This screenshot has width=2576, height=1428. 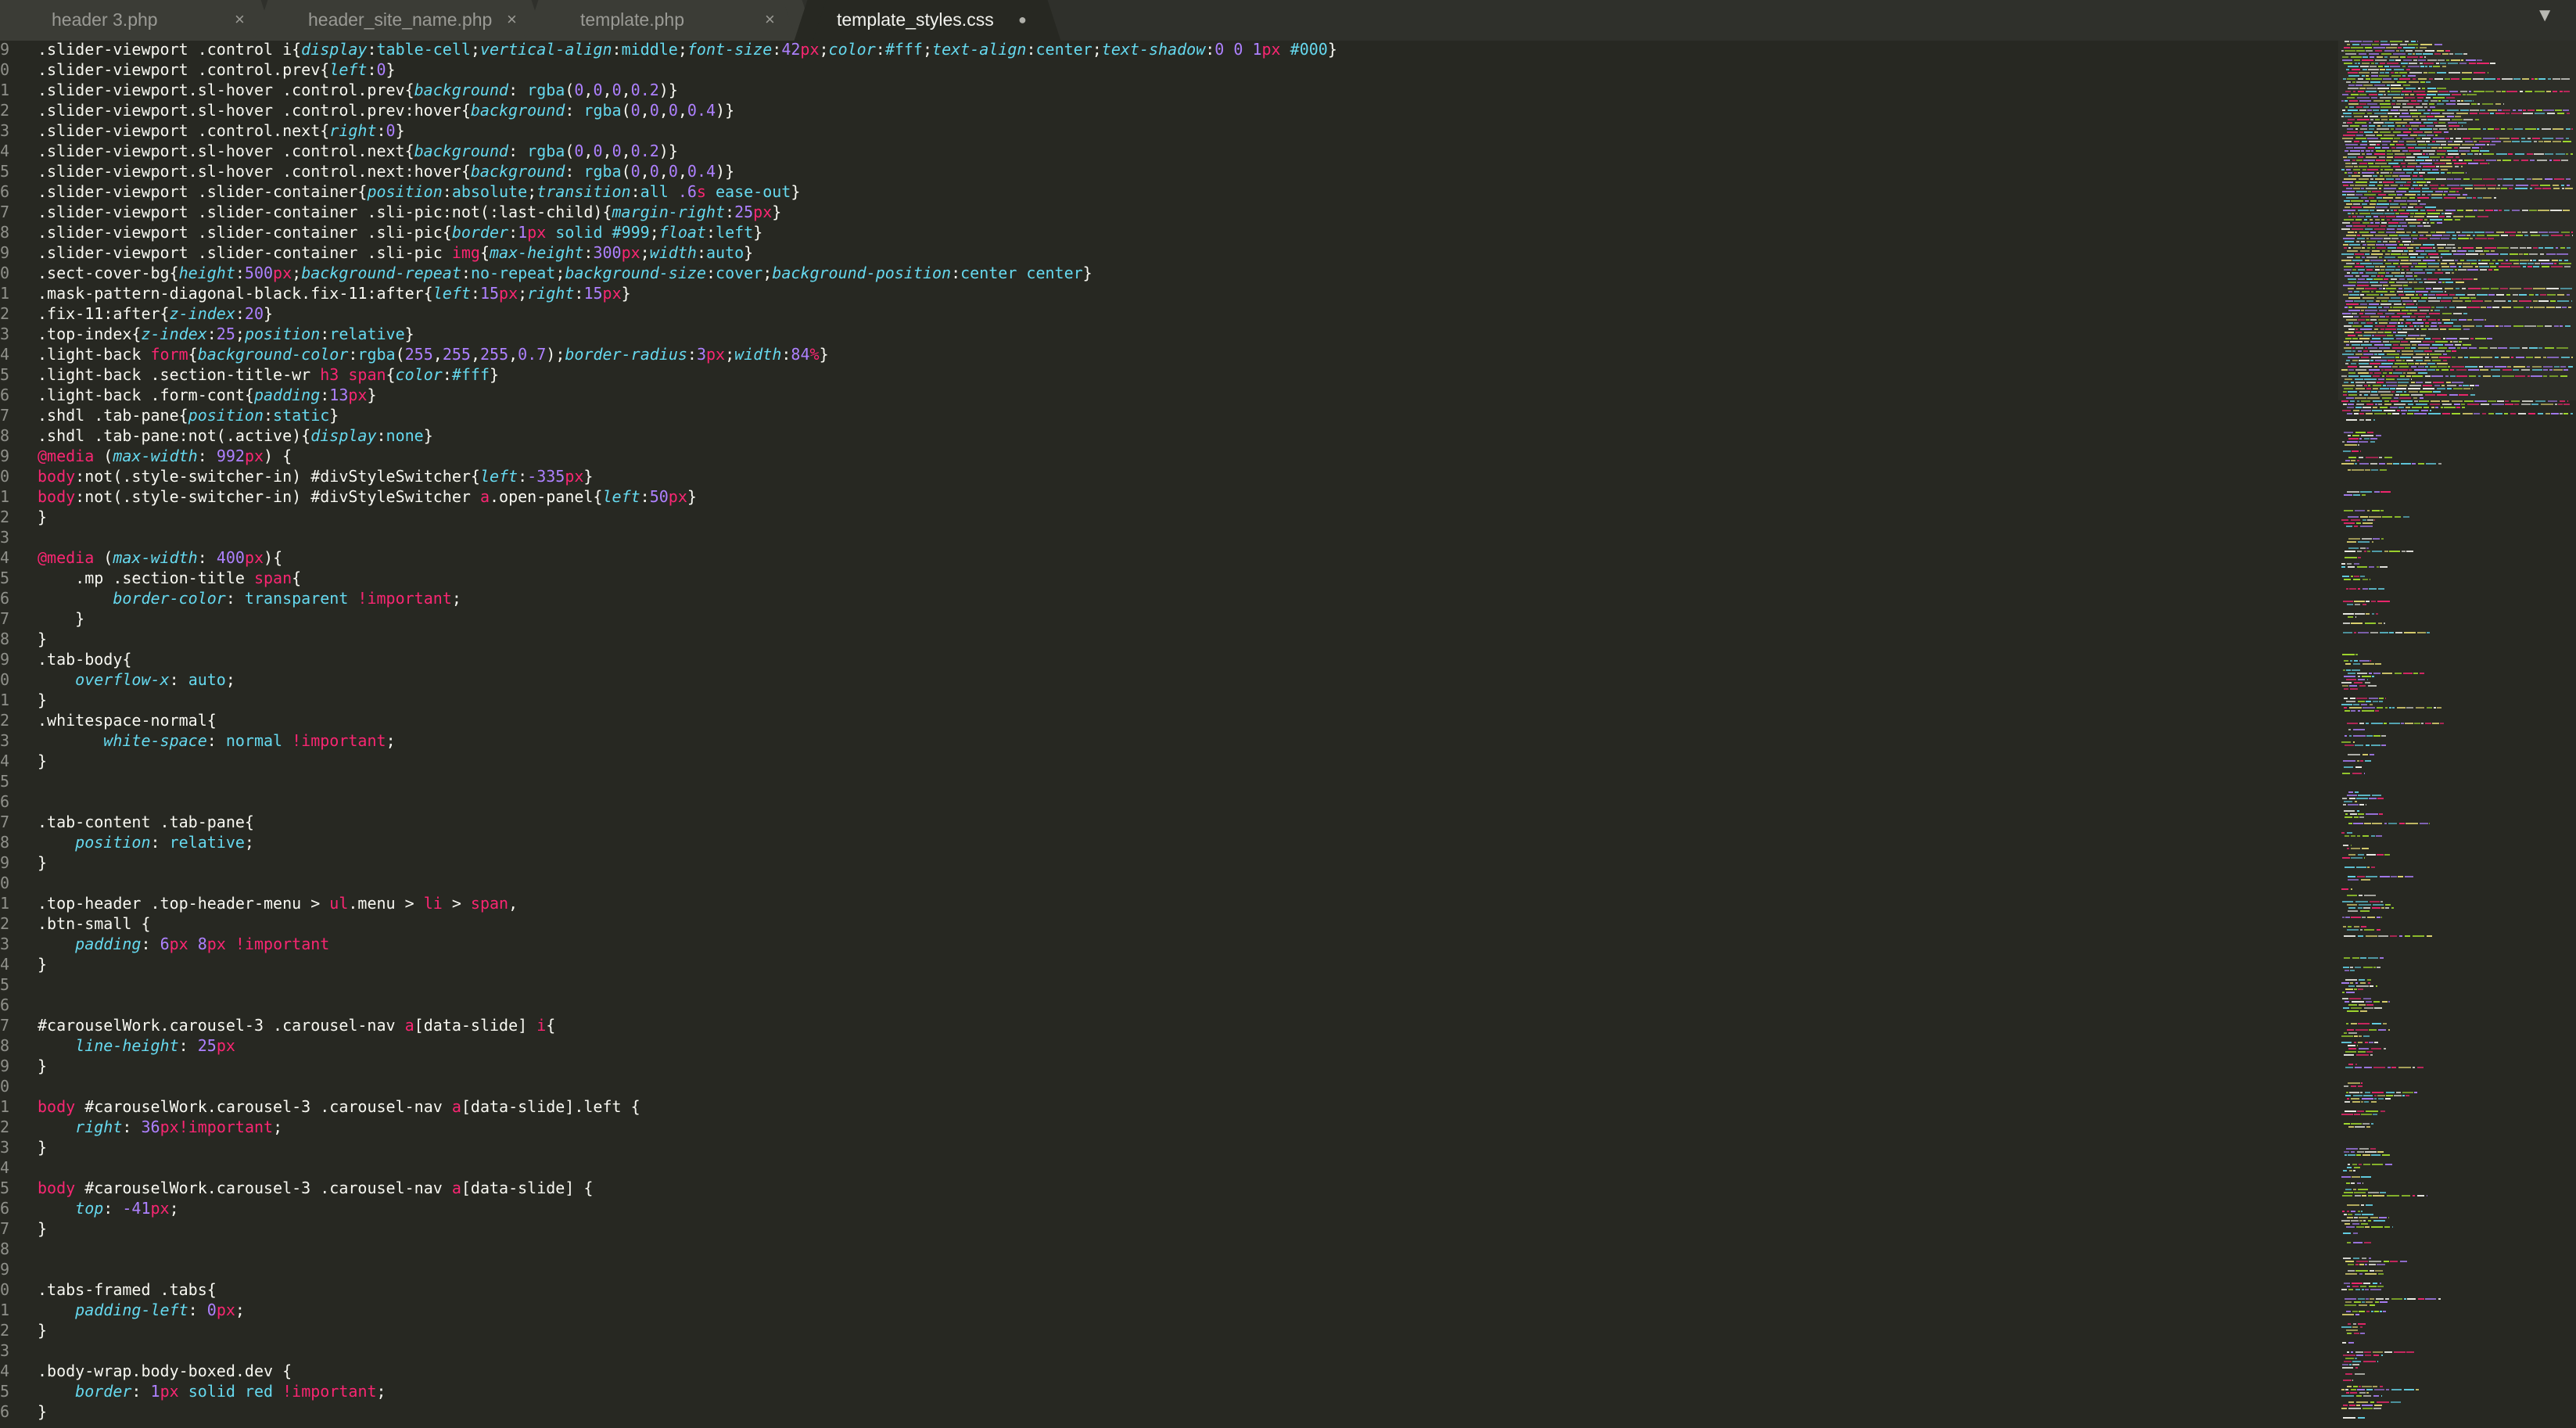 I want to click on code-line: position: relative;, so click(x=146, y=842).